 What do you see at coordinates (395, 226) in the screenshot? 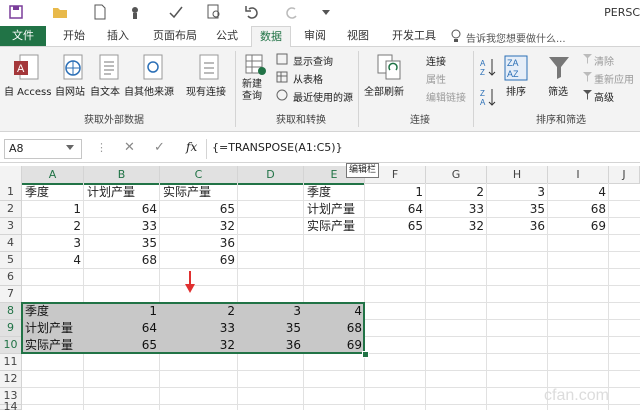
I see `cell-f3: 65` at bounding box center [395, 226].